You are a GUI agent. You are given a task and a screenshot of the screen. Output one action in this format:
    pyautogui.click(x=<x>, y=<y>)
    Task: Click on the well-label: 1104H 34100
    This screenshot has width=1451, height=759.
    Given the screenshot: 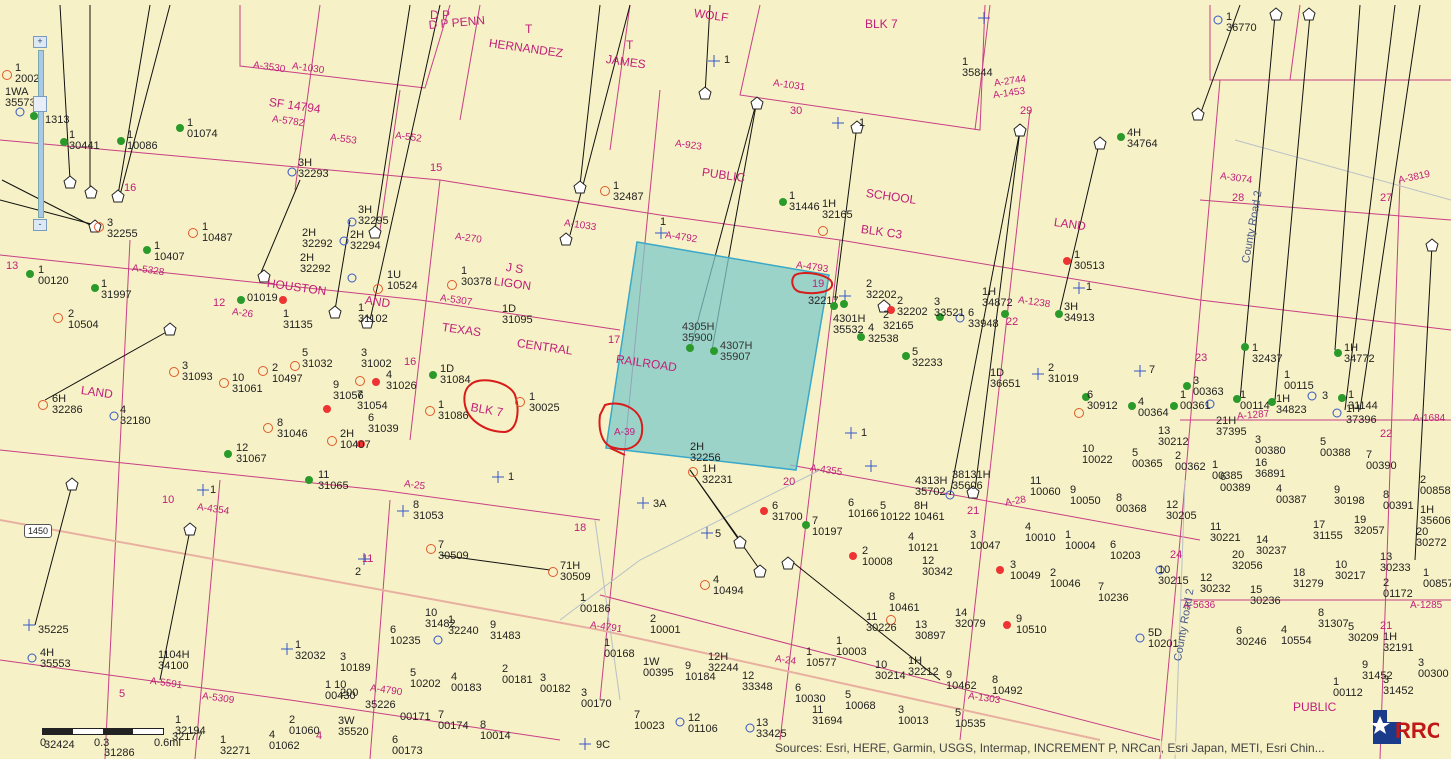 What is the action you would take?
    pyautogui.click(x=174, y=660)
    